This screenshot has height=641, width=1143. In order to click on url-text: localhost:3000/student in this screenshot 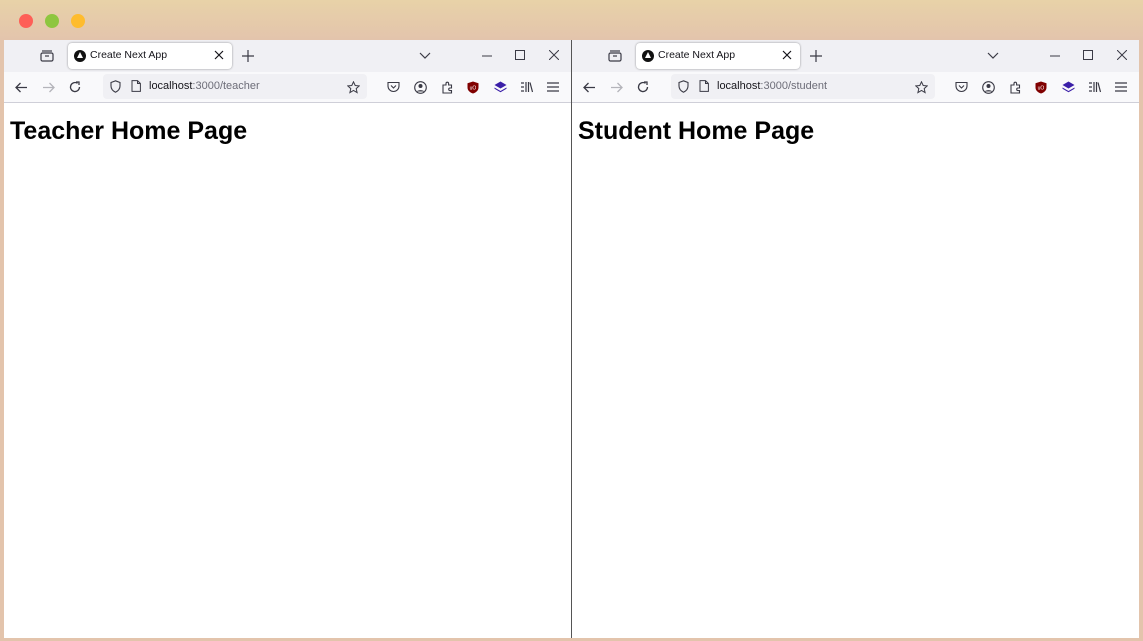, I will do `click(772, 86)`.